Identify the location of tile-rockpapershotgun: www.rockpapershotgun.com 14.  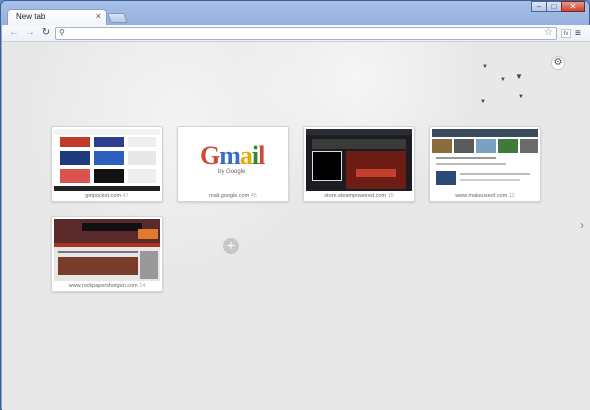
(107, 254).